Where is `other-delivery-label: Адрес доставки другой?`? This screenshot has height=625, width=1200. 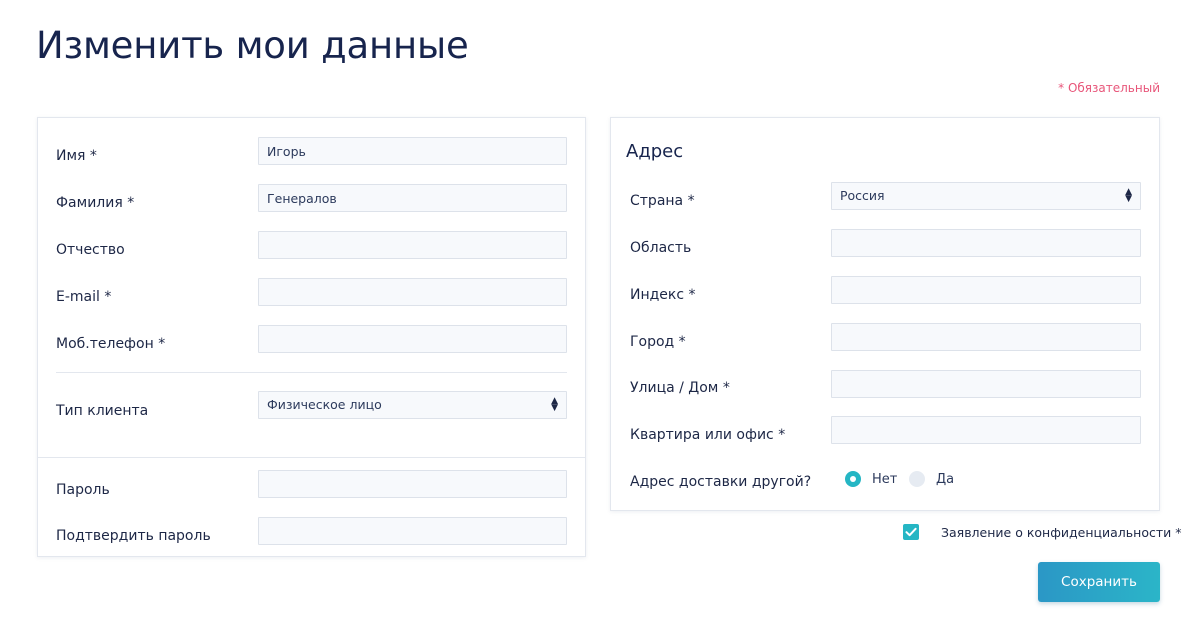 other-delivery-label: Адрес доставки другой? is located at coordinates (721, 482).